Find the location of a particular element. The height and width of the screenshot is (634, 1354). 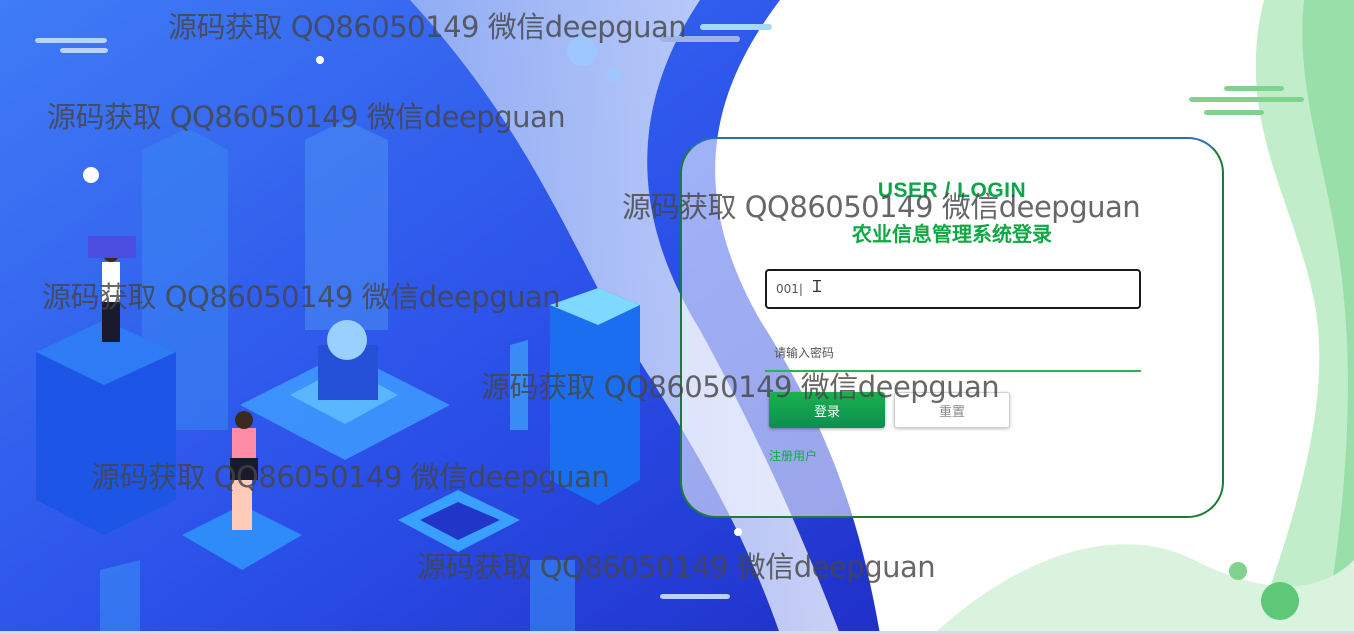

login-button: 登录 is located at coordinates (827, 410).